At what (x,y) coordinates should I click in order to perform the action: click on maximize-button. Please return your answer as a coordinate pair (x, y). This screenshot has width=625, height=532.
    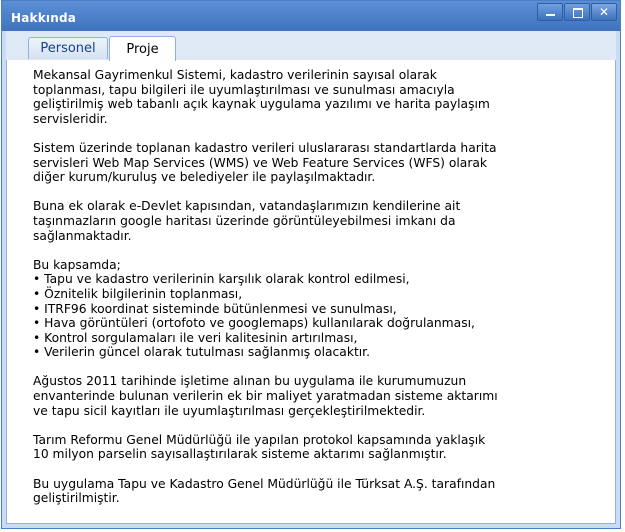
    Looking at the image, I should click on (577, 12).